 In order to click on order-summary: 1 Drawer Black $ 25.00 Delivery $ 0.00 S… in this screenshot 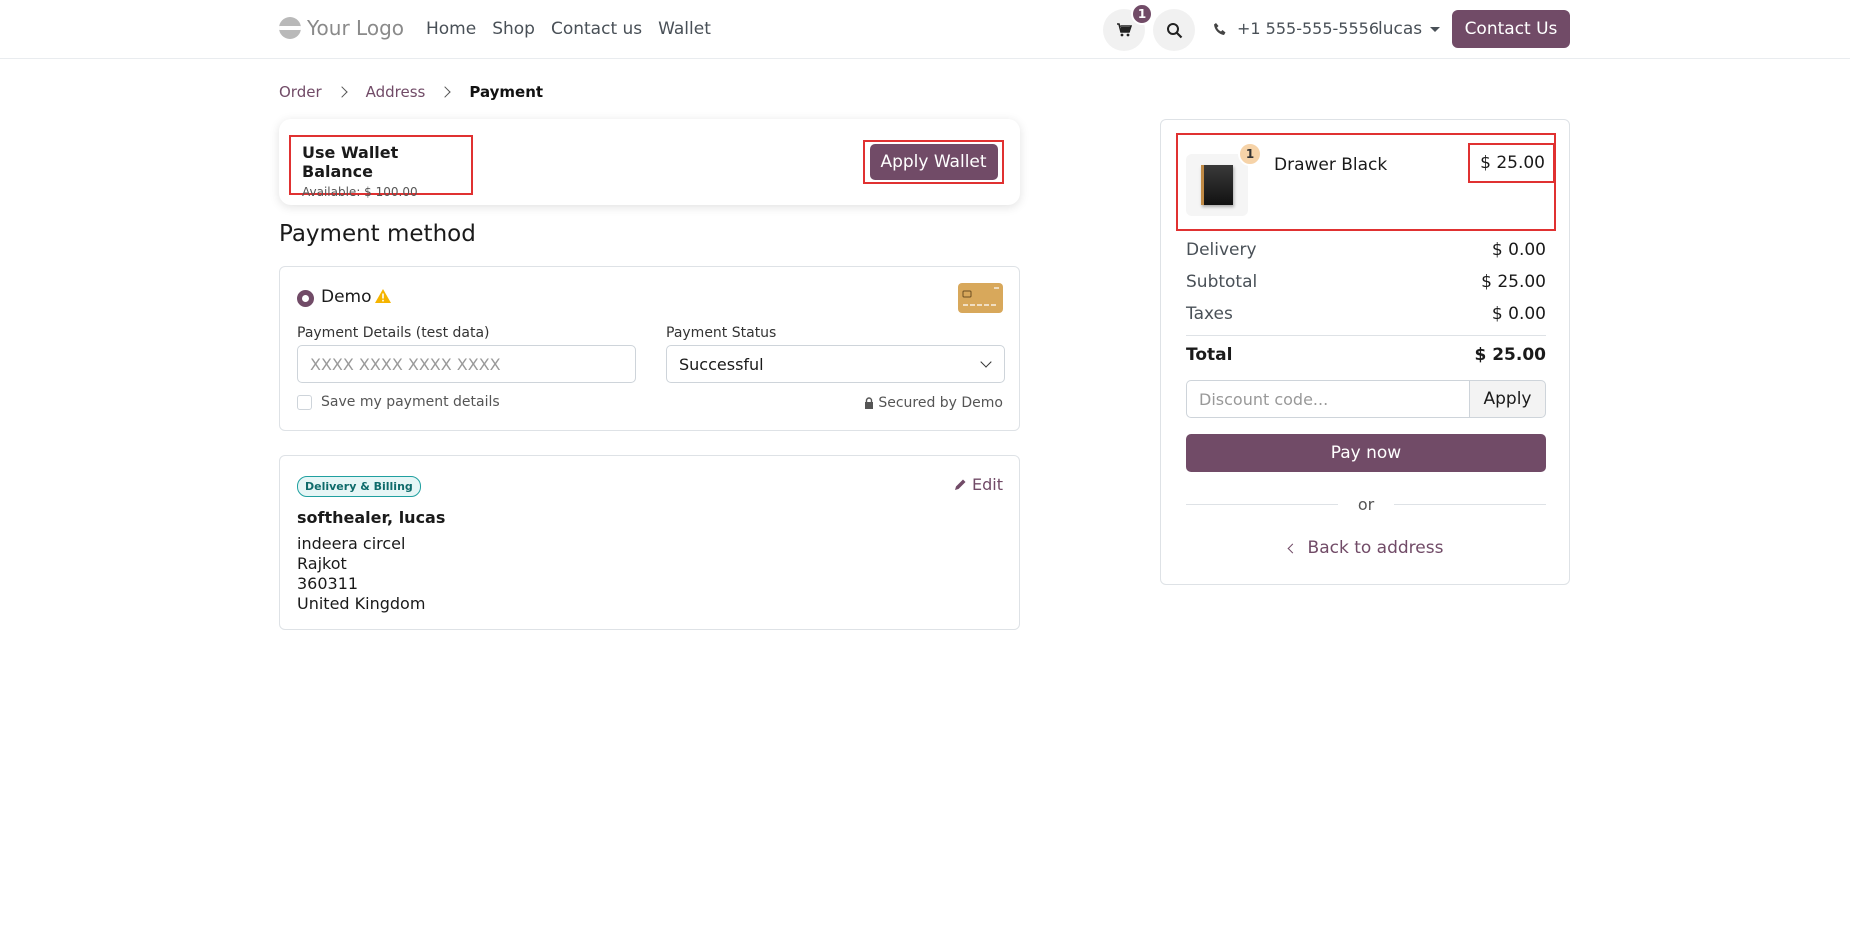, I will do `click(1365, 352)`.